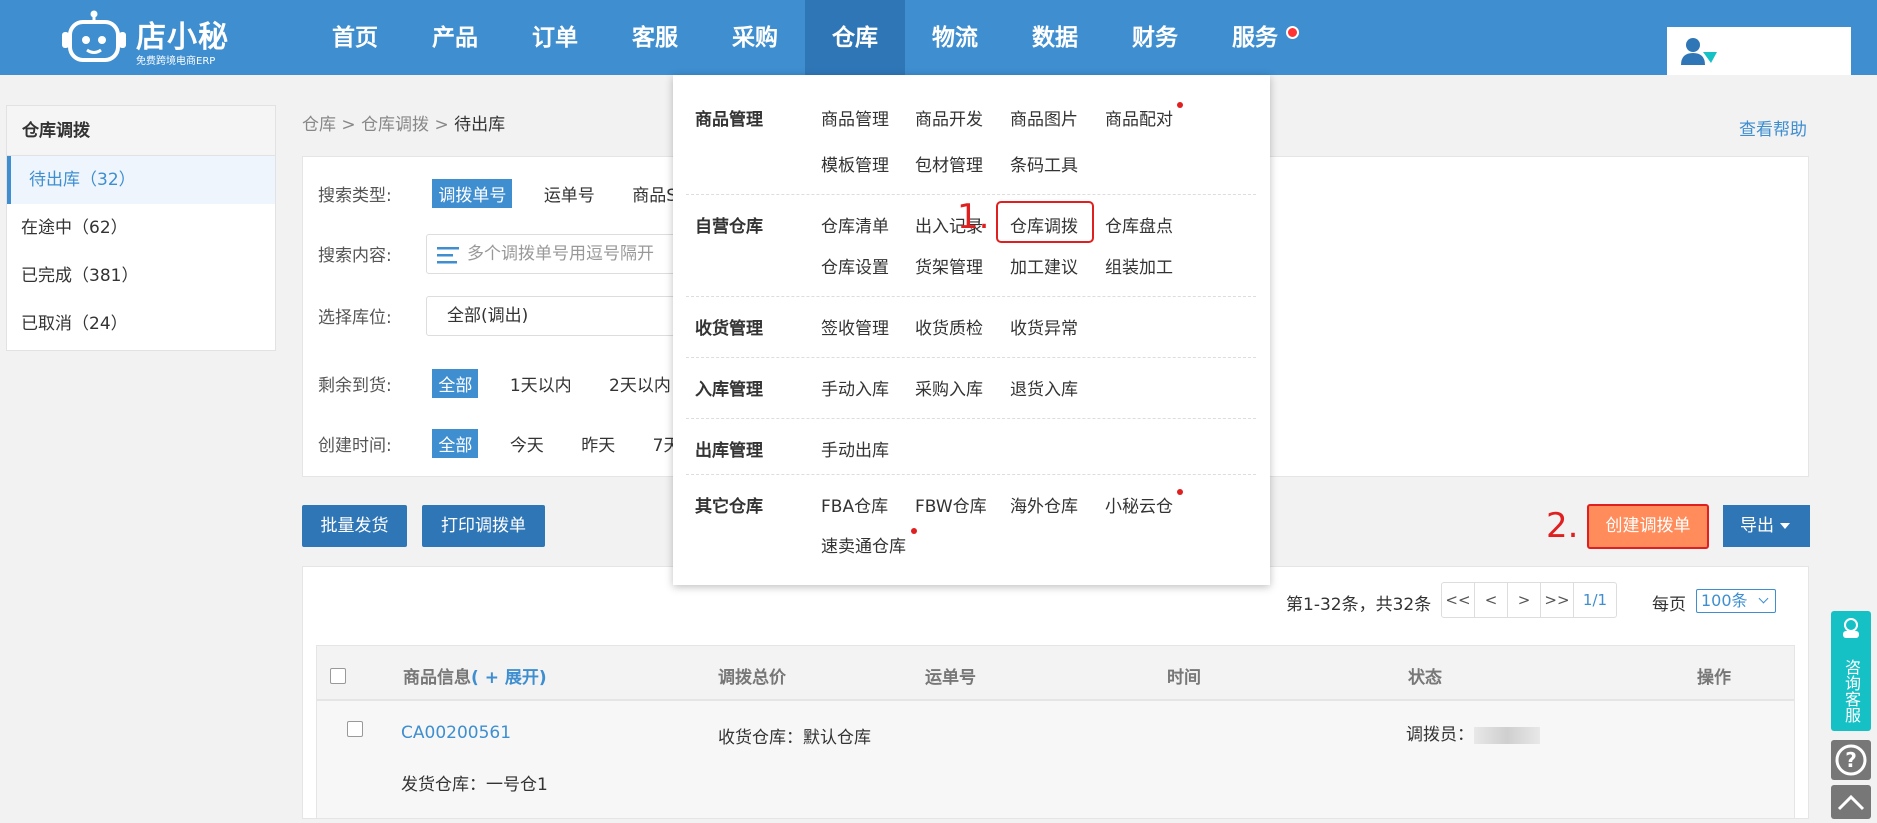  What do you see at coordinates (855, 37) in the screenshot?
I see `nav-warehouse: 仓库` at bounding box center [855, 37].